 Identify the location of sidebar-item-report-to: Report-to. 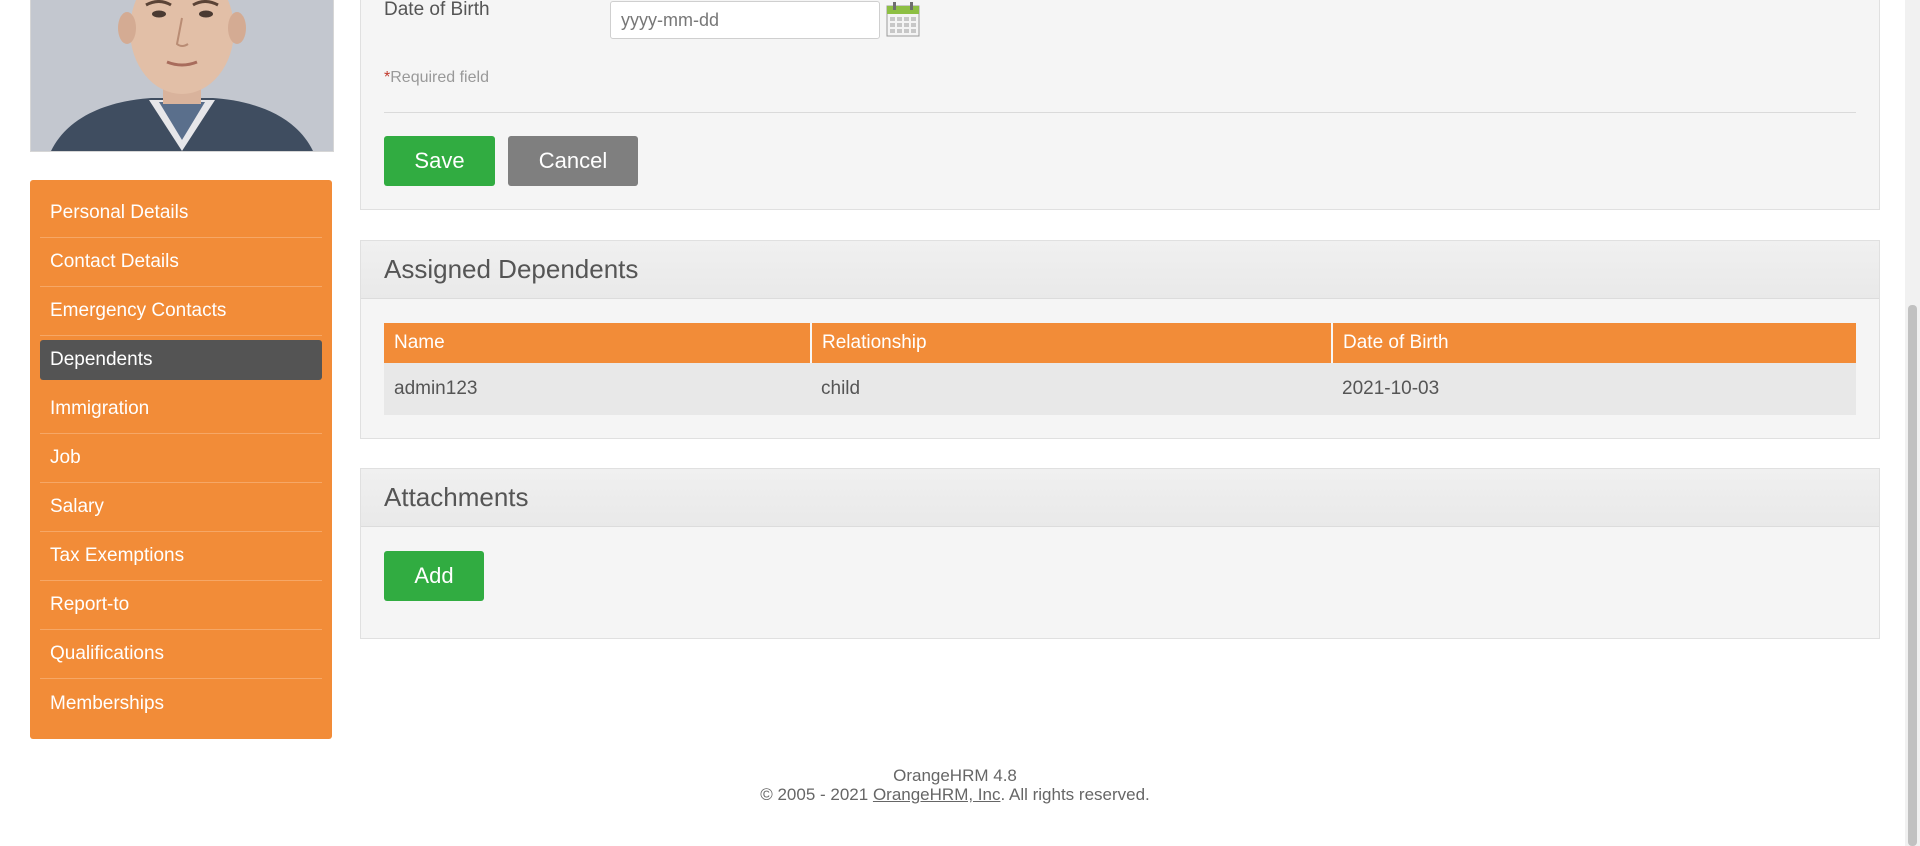
(181, 605).